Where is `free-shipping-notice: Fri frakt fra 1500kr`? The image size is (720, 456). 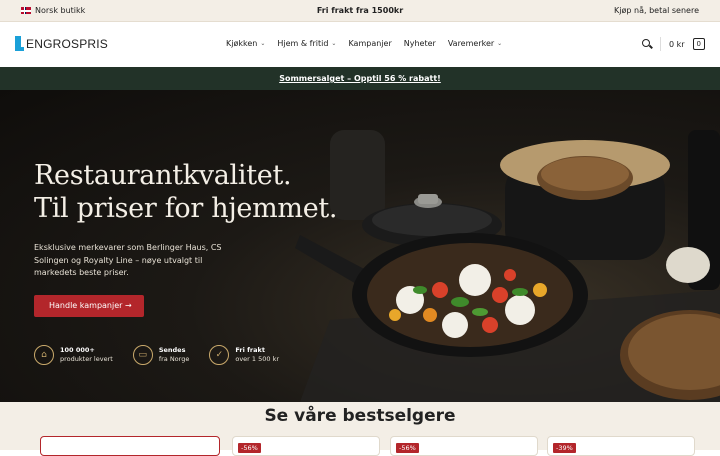 free-shipping-notice: Fri frakt fra 1500kr is located at coordinates (360, 10).